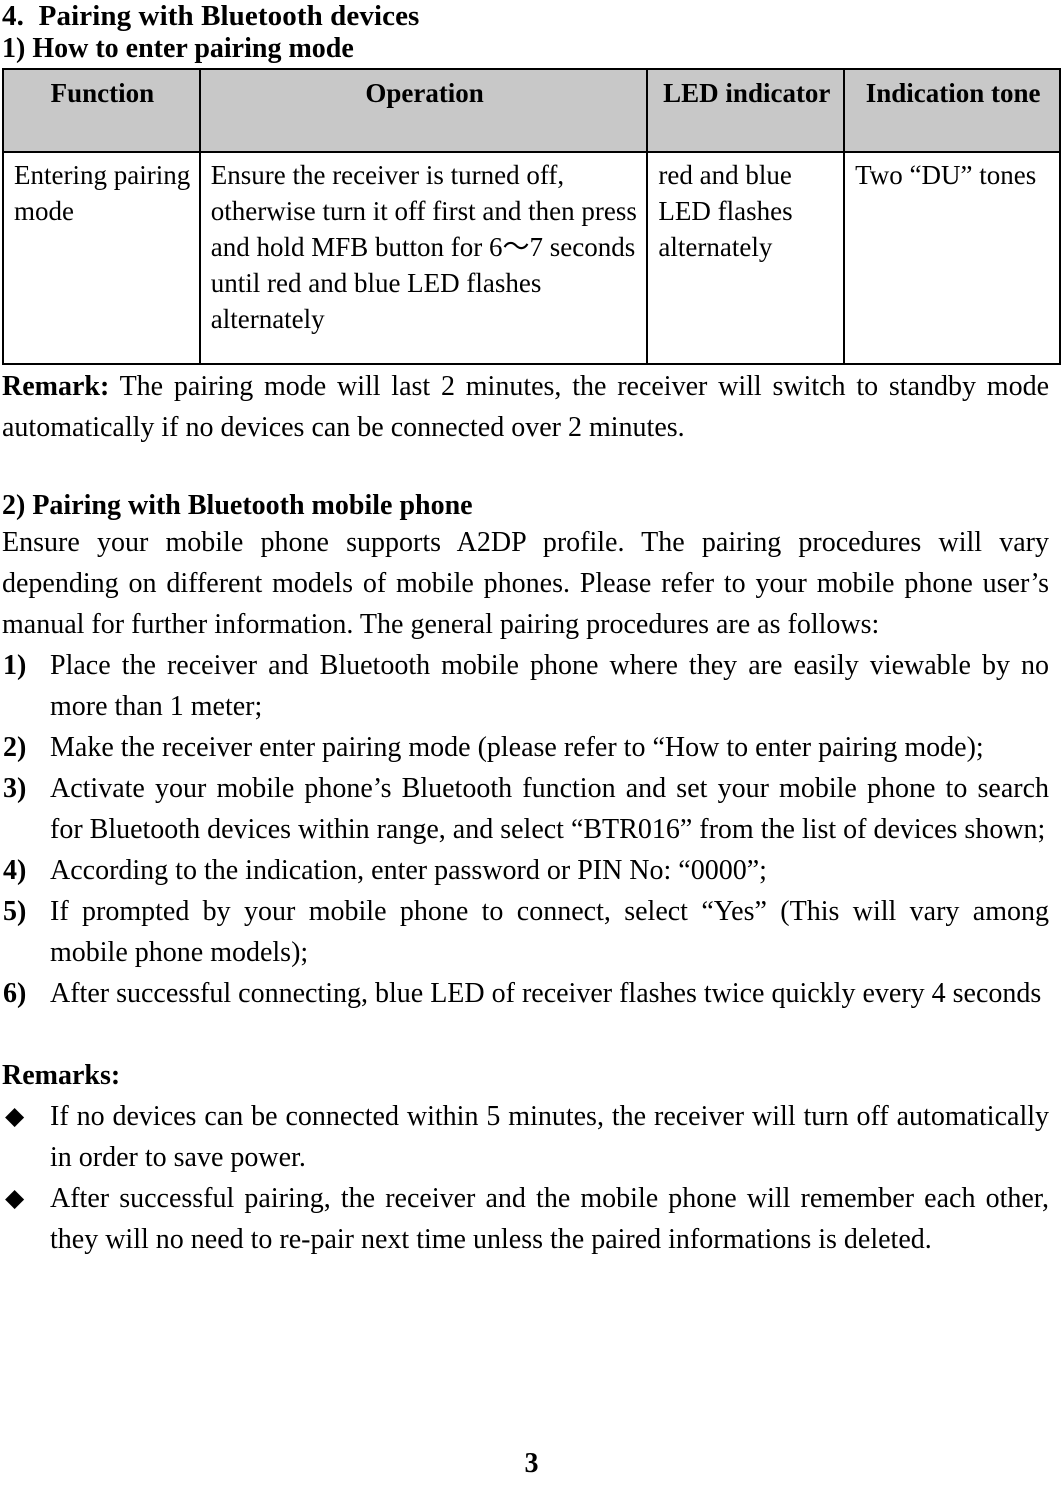 The width and height of the screenshot is (1063, 1494). What do you see at coordinates (531, 1463) in the screenshot?
I see `page-number: 3` at bounding box center [531, 1463].